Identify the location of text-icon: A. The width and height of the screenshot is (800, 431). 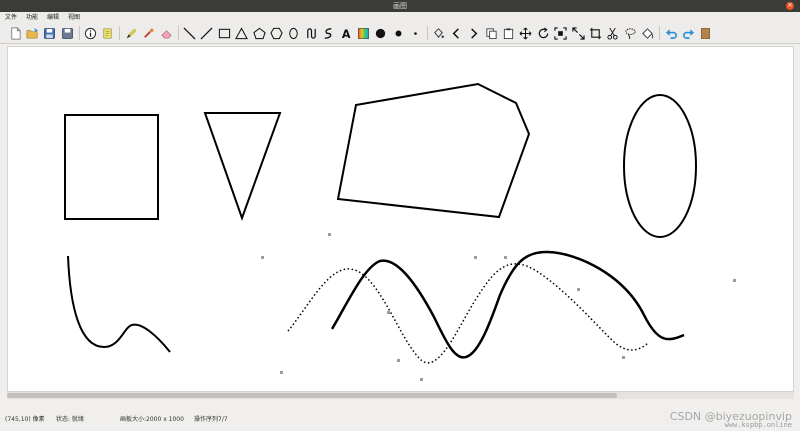
(346, 33).